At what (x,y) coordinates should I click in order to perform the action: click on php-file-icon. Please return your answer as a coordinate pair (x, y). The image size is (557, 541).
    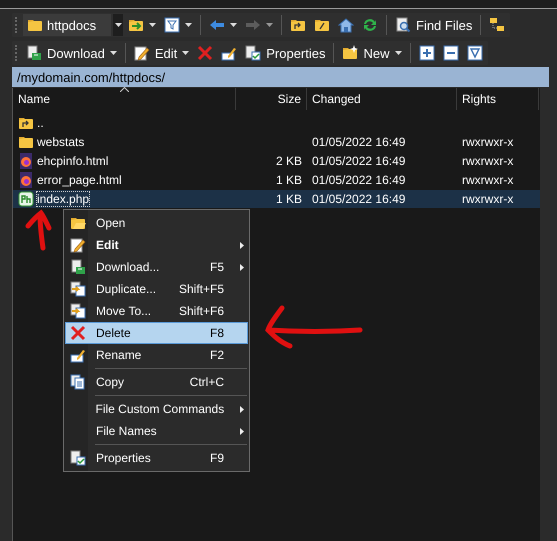
    Looking at the image, I should click on (26, 199).